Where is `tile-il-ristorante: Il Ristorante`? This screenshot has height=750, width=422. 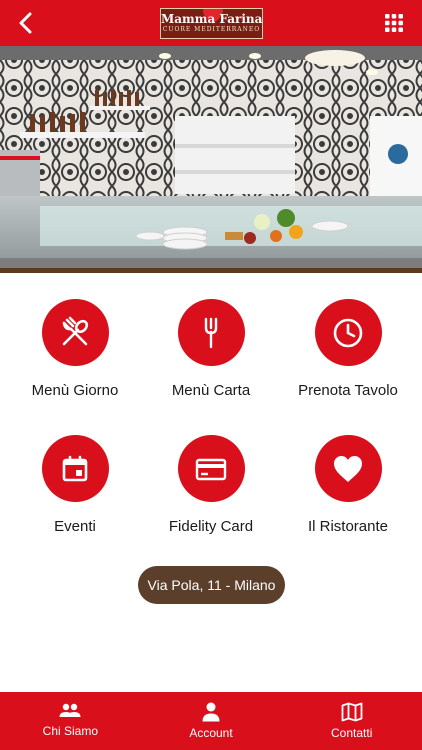 tile-il-ristorante: Il Ristorante is located at coordinates (348, 495).